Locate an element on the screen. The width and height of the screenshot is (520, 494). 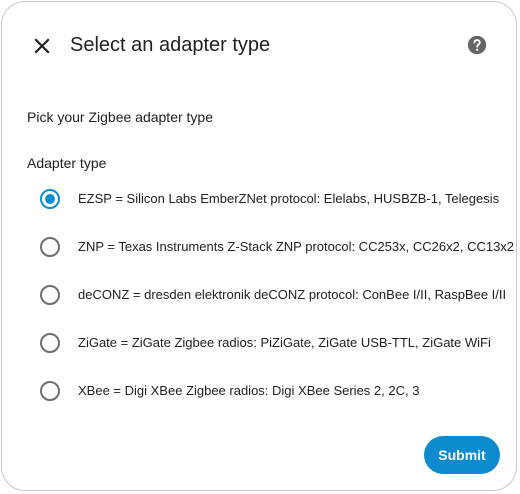
adapter-type-label: Adapter type is located at coordinates (67, 163).